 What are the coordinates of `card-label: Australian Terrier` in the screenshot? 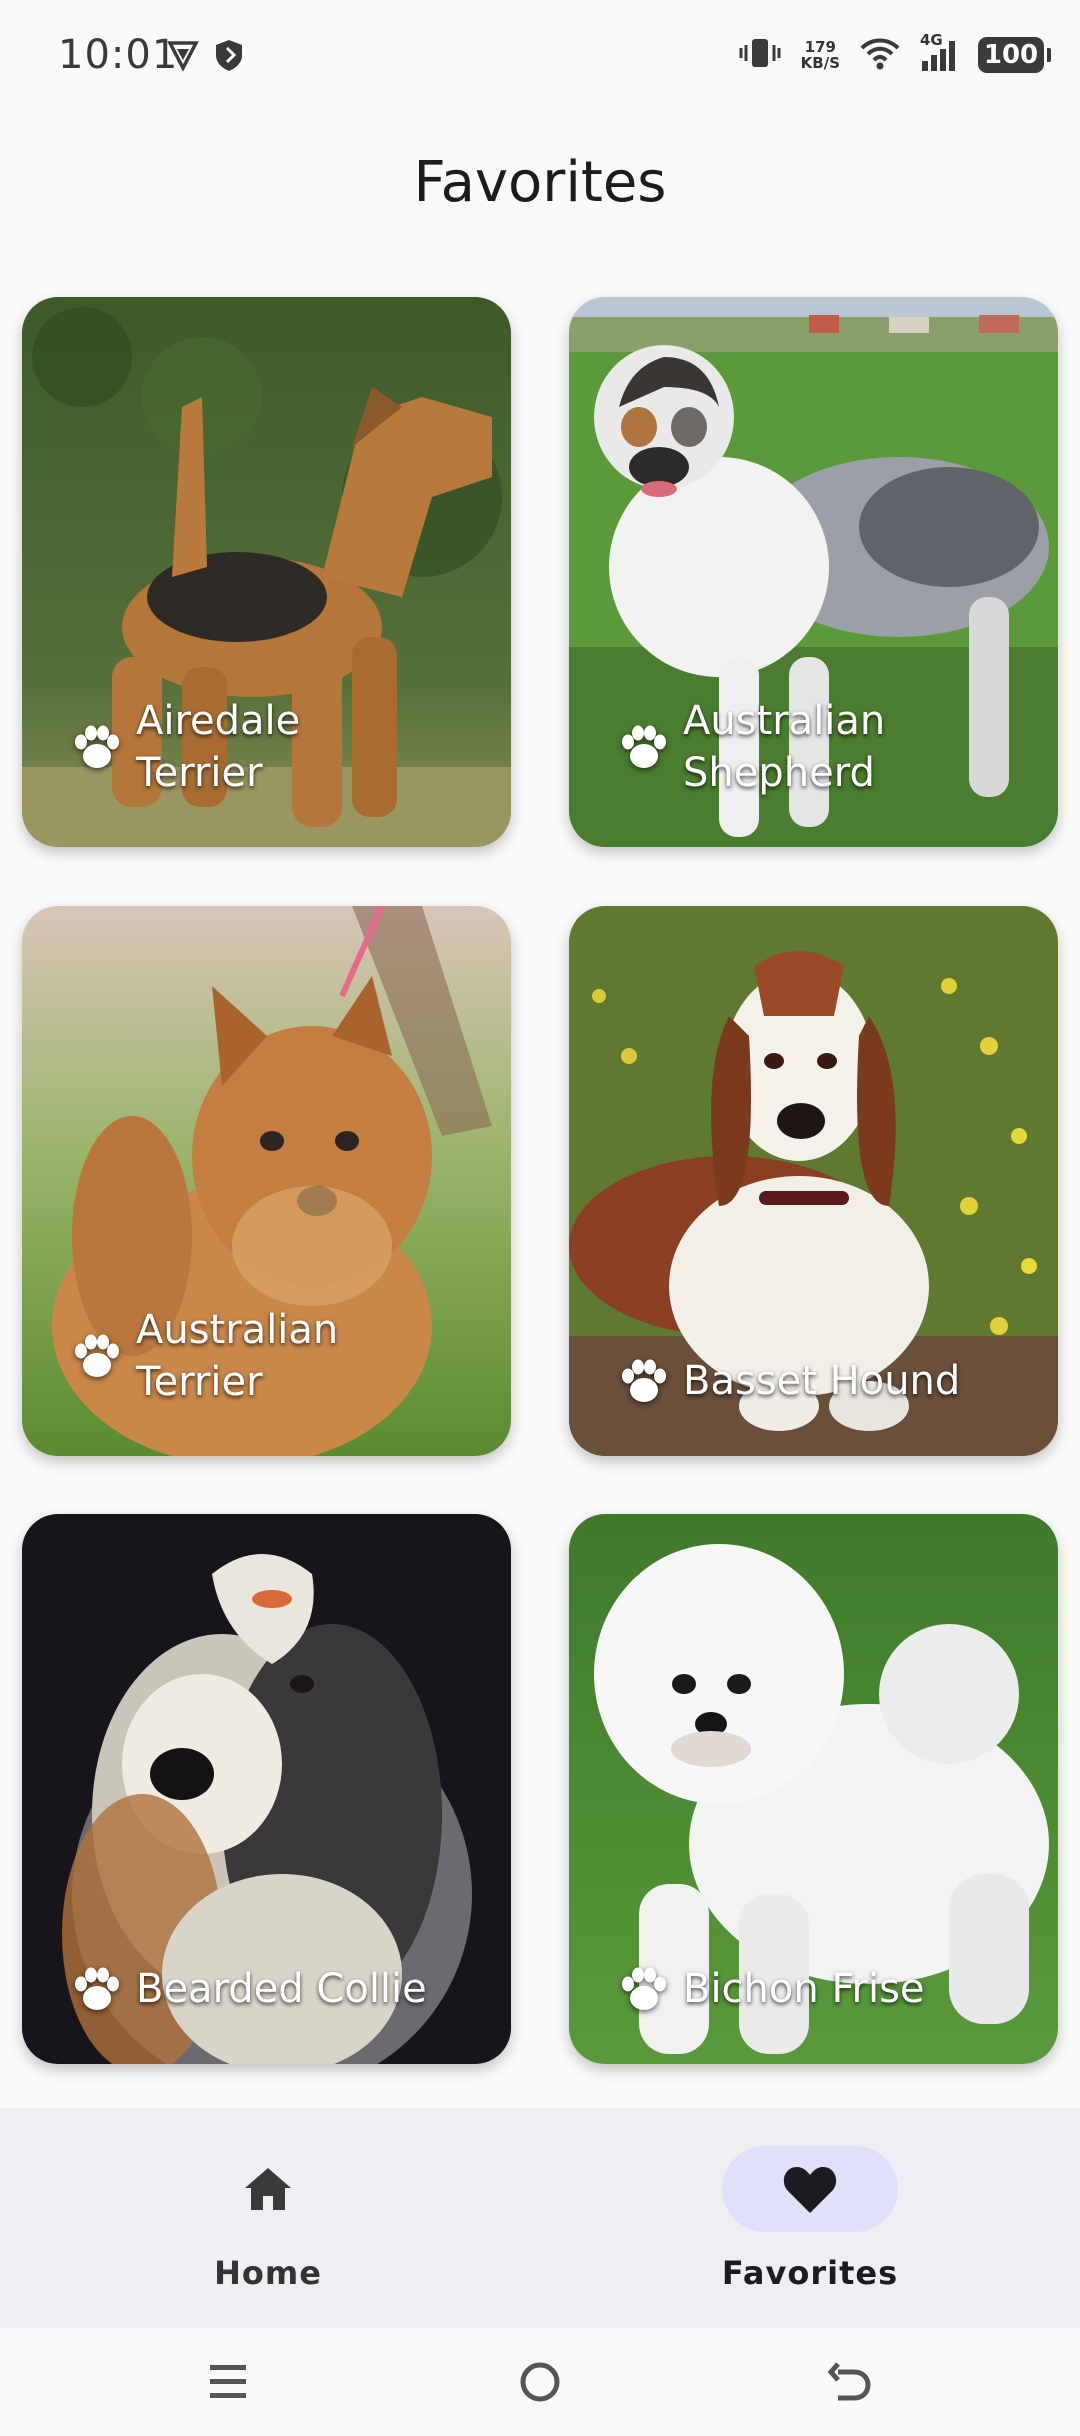 It's located at (250, 1356).